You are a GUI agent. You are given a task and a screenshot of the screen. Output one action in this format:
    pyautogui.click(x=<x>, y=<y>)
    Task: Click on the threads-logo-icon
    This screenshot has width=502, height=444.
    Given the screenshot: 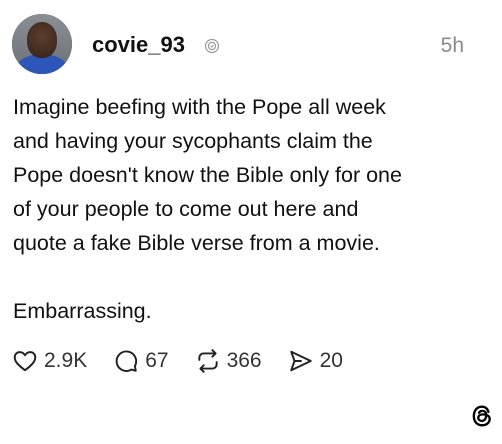 What is the action you would take?
    pyautogui.click(x=482, y=416)
    